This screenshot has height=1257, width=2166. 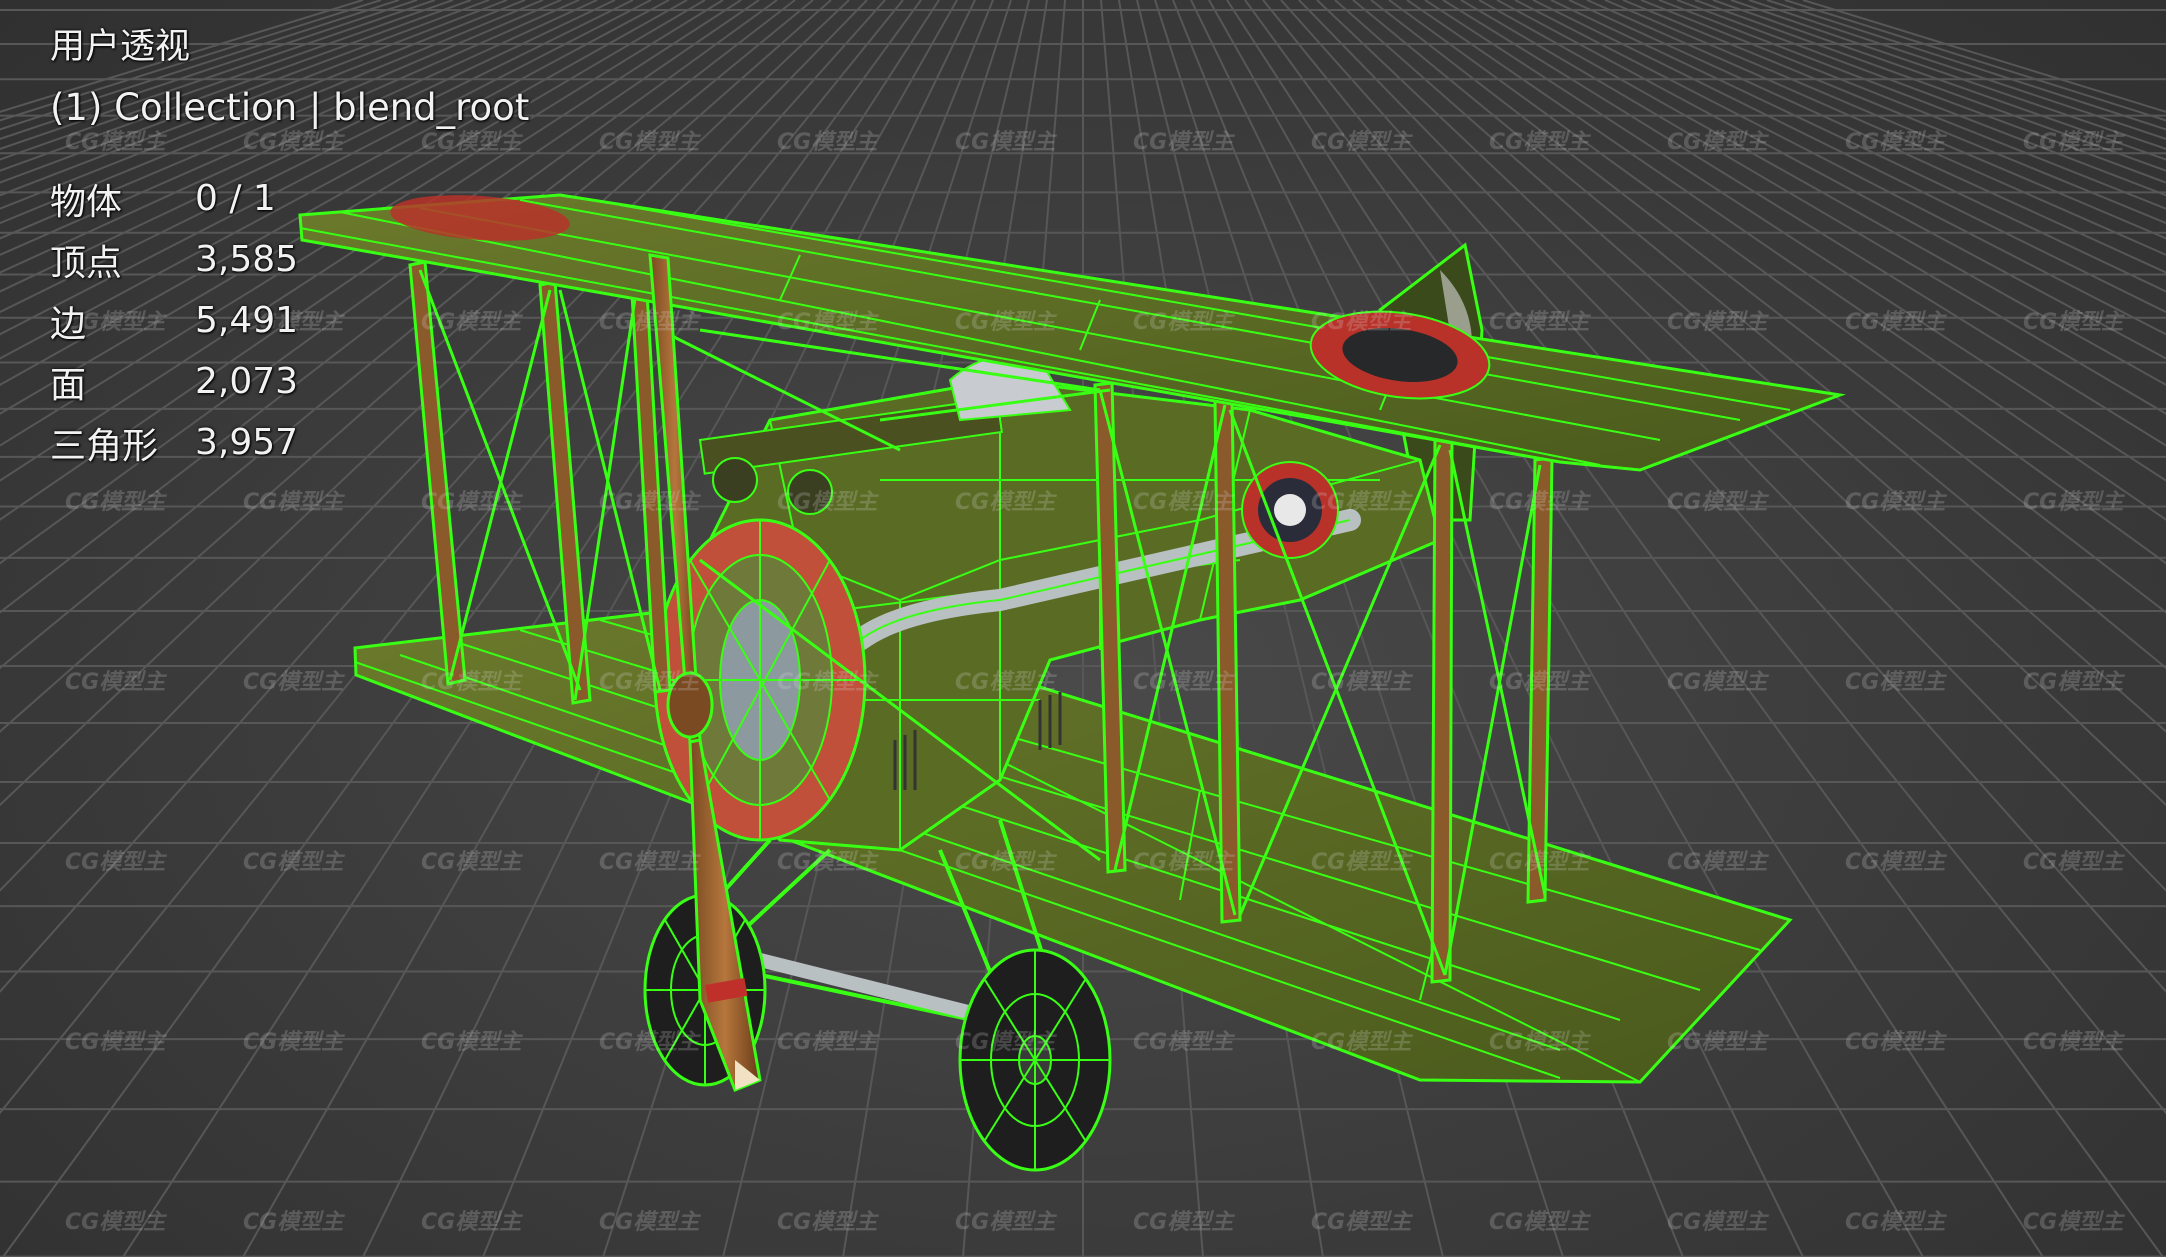 I want to click on stat-value: 2,073, so click(x=247, y=381).